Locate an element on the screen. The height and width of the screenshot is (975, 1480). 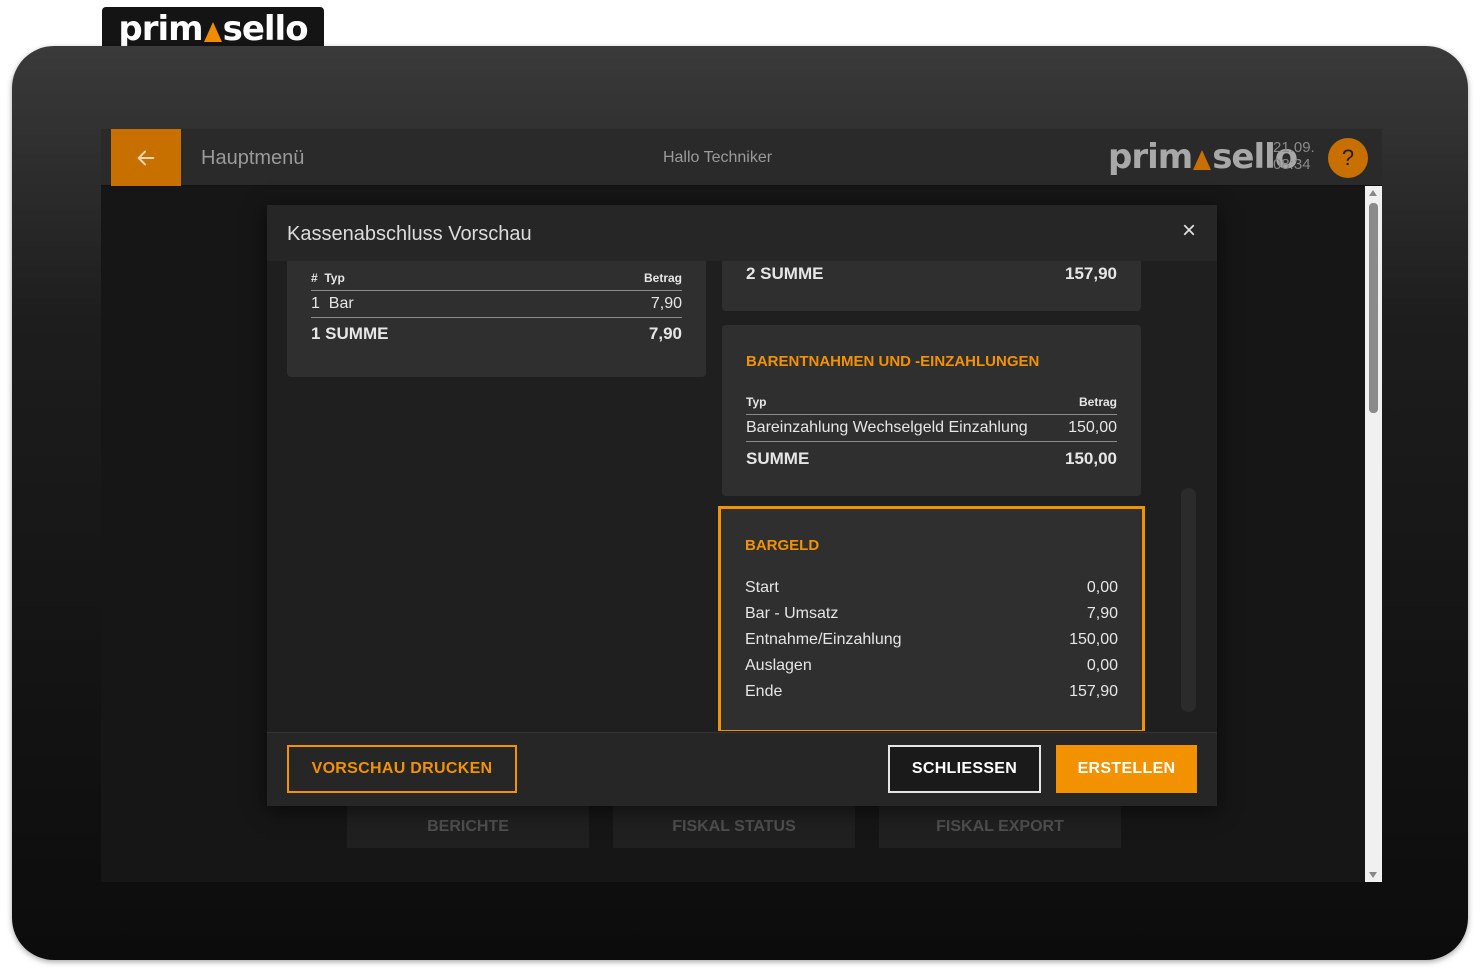
section-title: BARGELD is located at coordinates (782, 545).